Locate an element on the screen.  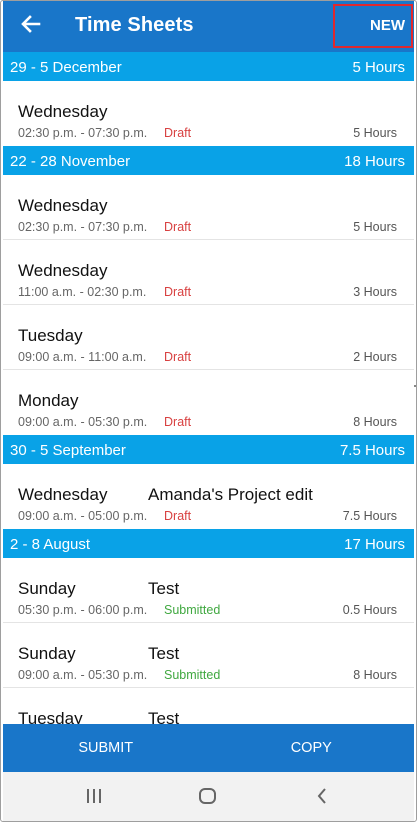
entry-time-range: 11:00 a.m. - 02:30 p.m. is located at coordinates (82, 292).